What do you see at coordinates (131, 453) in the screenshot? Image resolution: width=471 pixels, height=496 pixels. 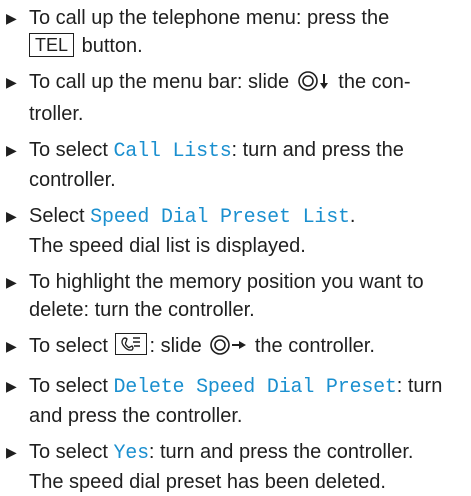 I see `menu-item-yes: Yes` at bounding box center [131, 453].